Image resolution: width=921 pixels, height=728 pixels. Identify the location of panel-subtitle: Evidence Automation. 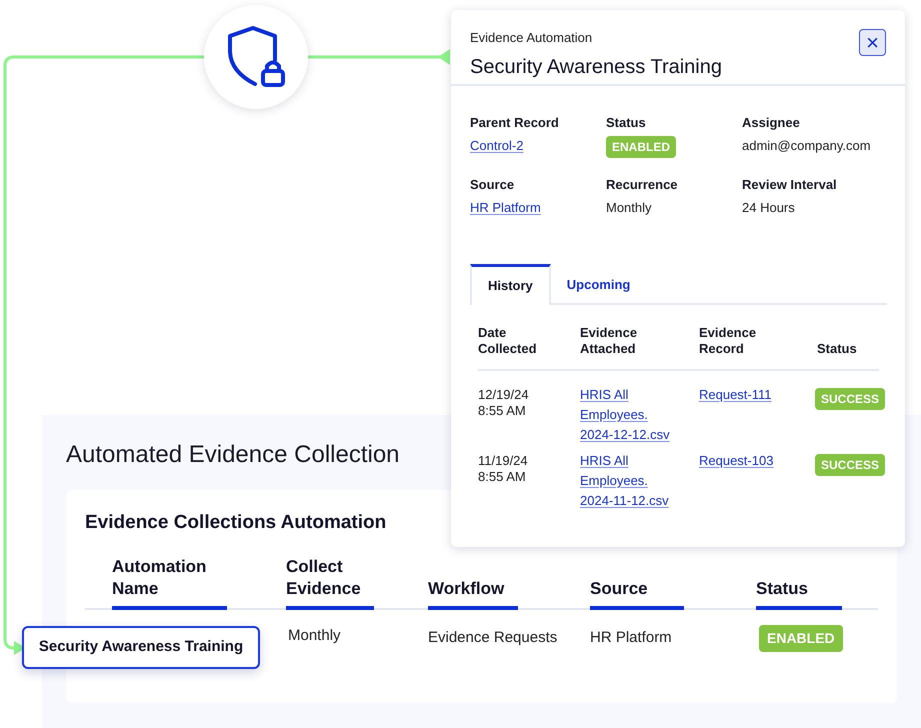
(532, 38).